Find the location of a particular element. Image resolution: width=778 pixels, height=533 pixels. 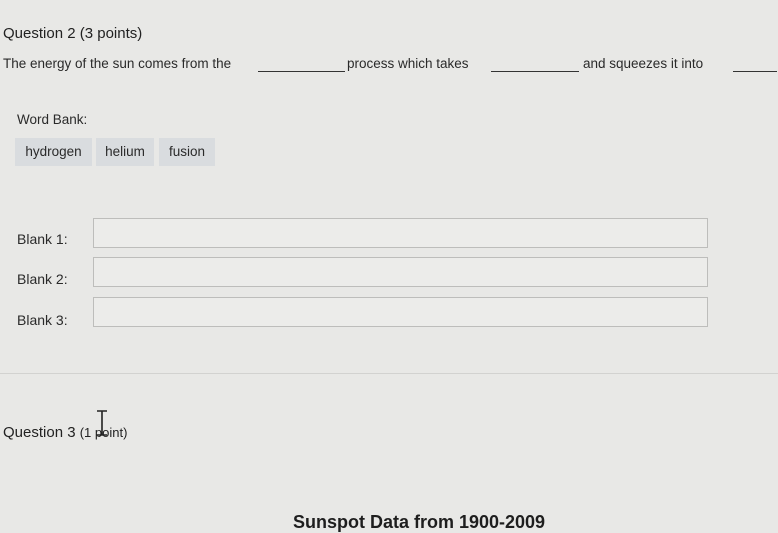

sentence-part-2: process which takes is located at coordinates (408, 63).